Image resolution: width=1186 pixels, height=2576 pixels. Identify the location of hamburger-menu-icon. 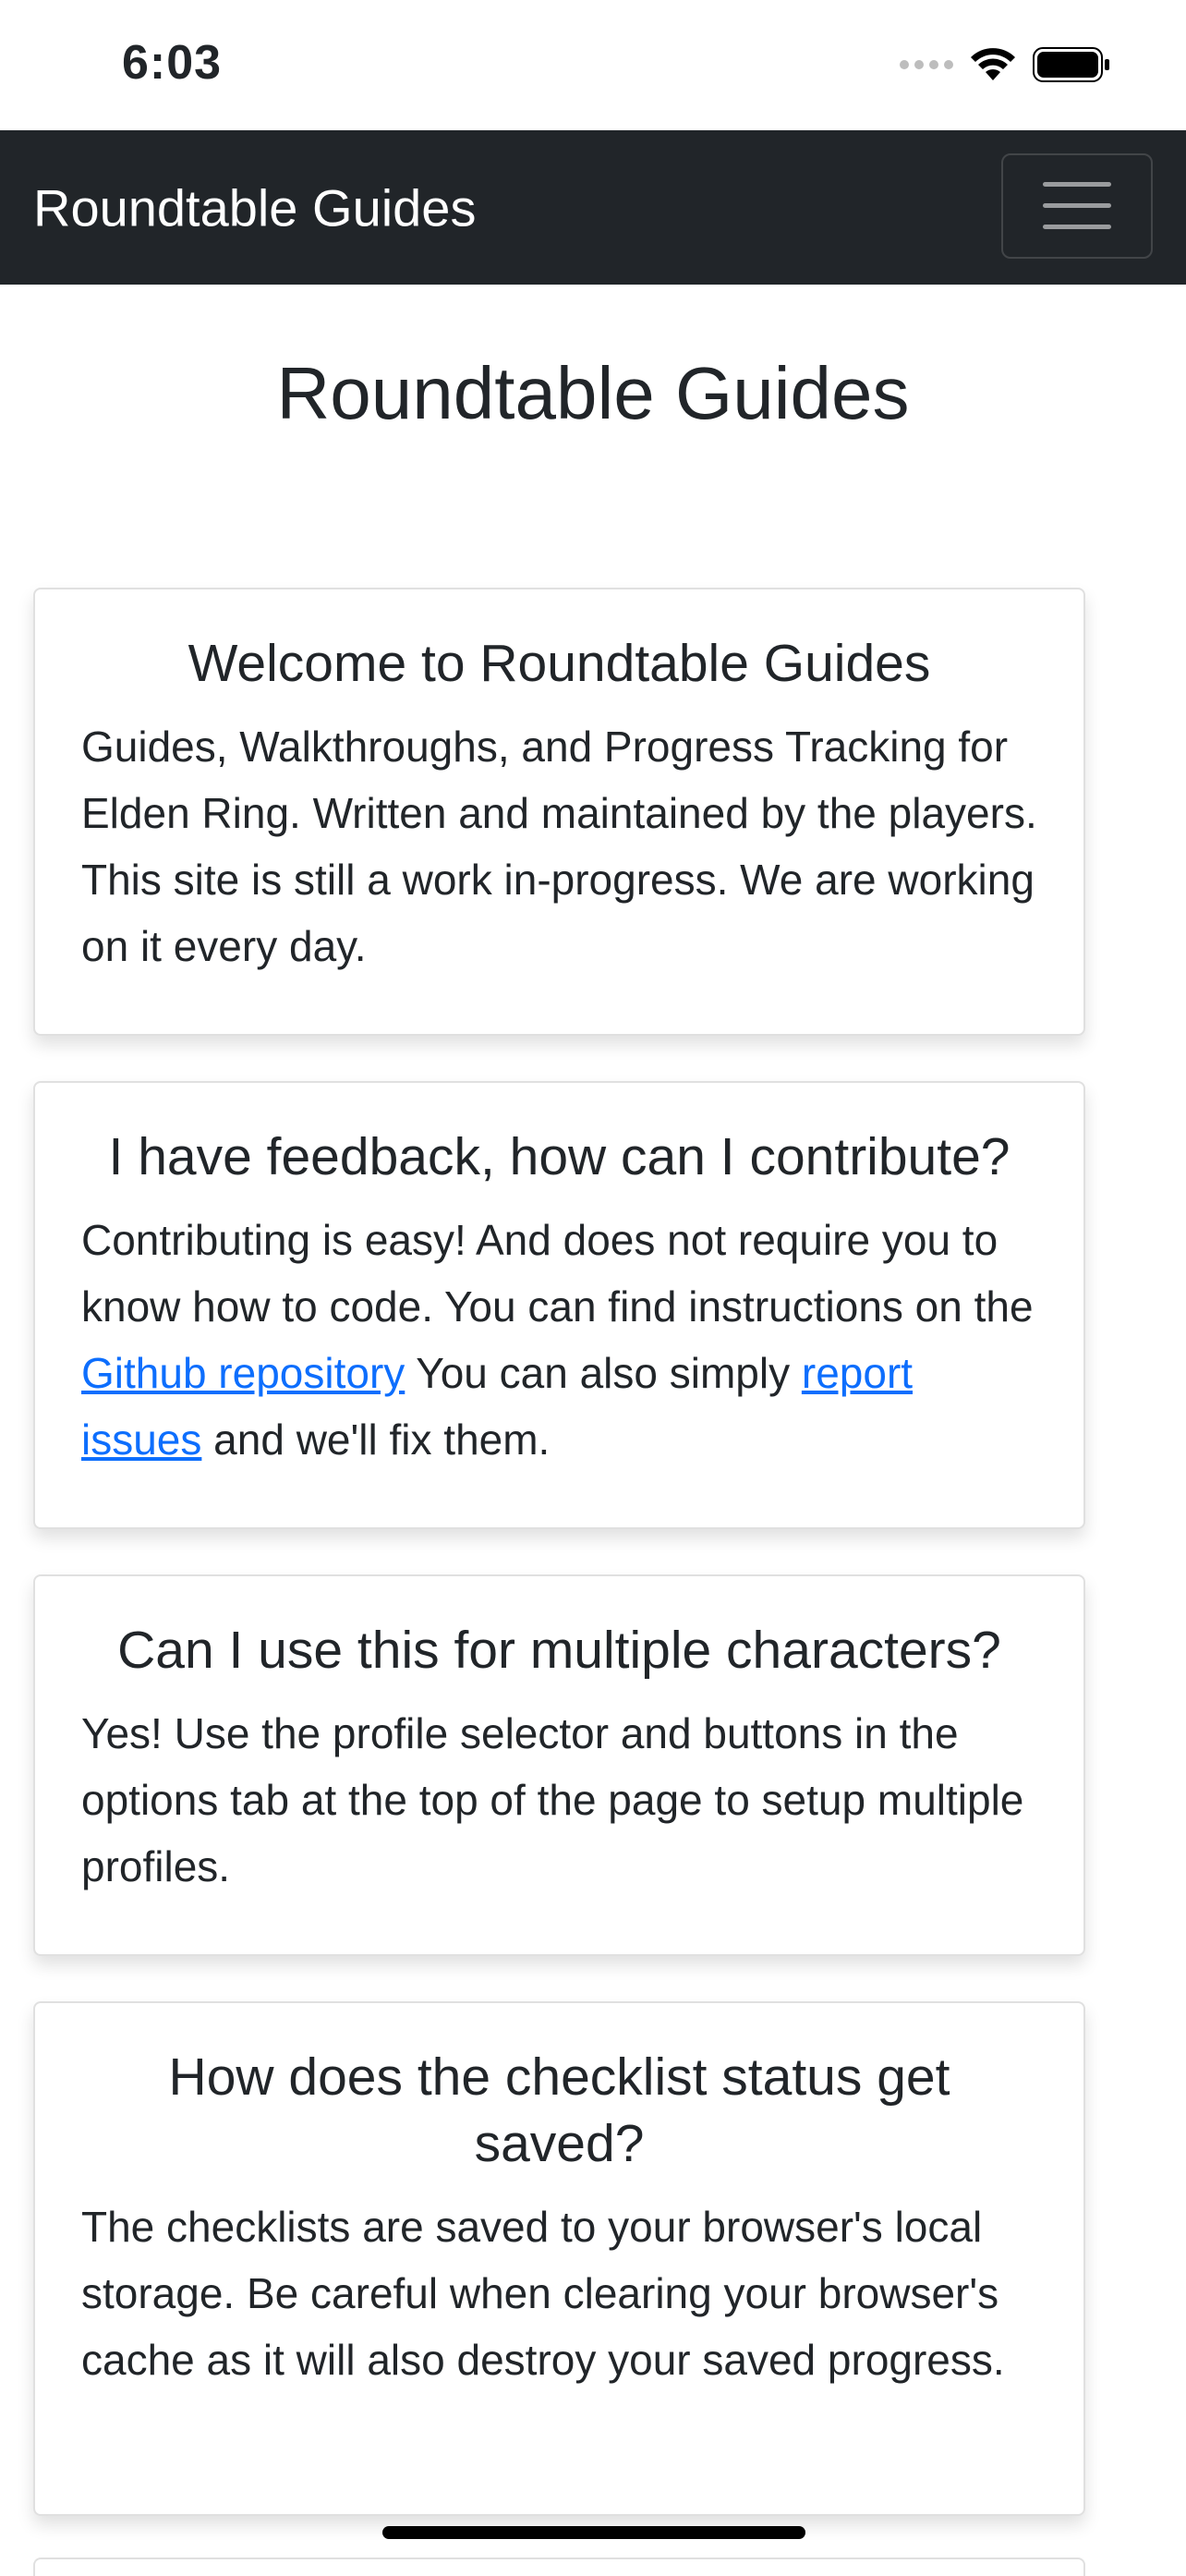
(1077, 205).